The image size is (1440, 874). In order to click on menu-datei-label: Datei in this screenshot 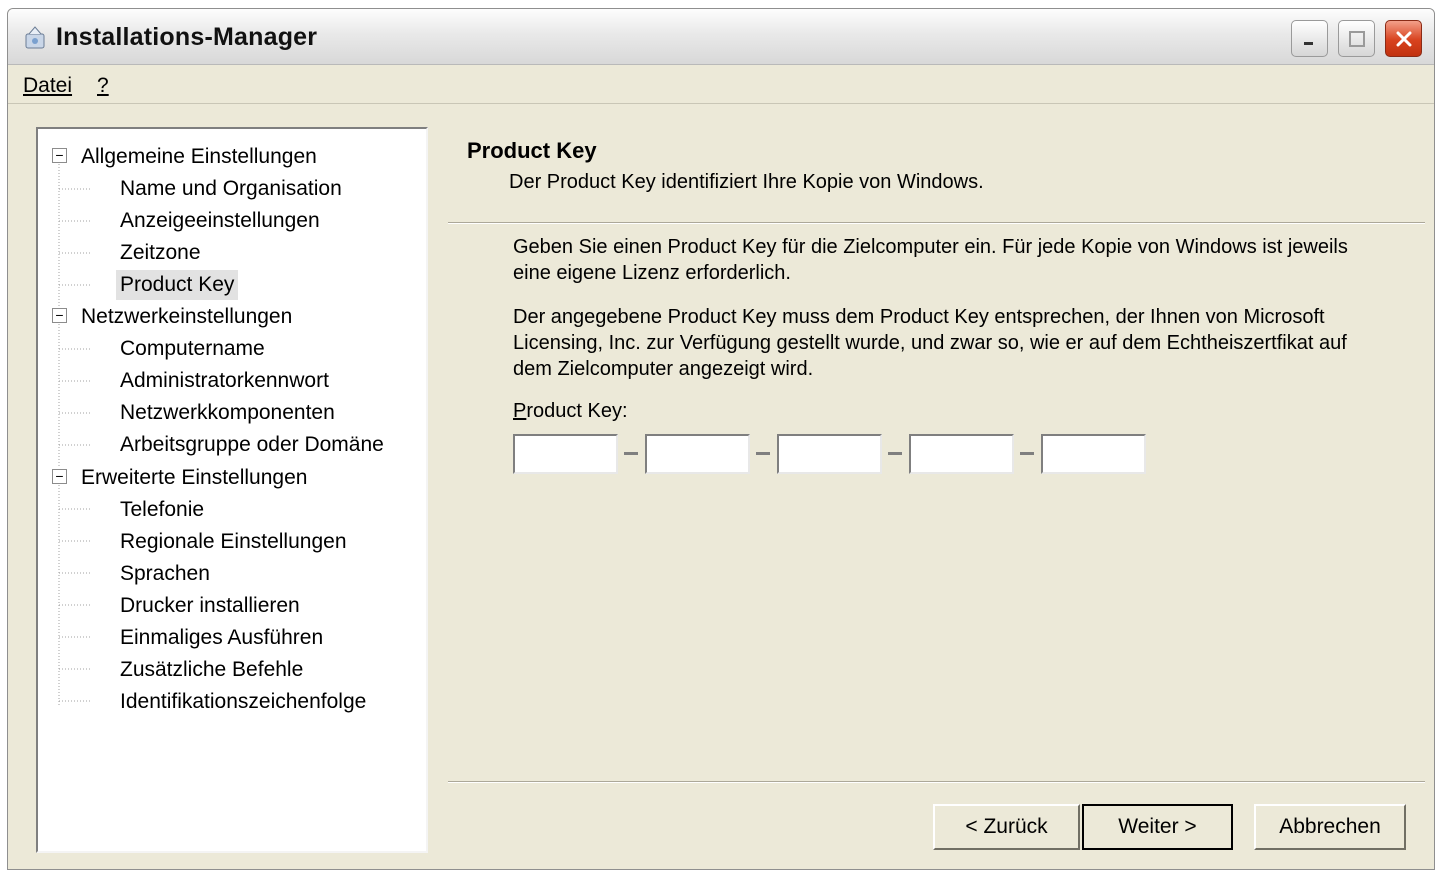, I will do `click(48, 85)`.